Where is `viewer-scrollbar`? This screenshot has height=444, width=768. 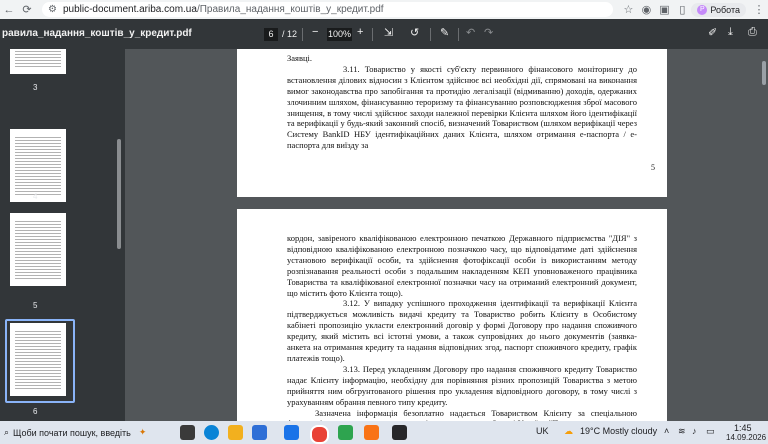 viewer-scrollbar is located at coordinates (764, 73).